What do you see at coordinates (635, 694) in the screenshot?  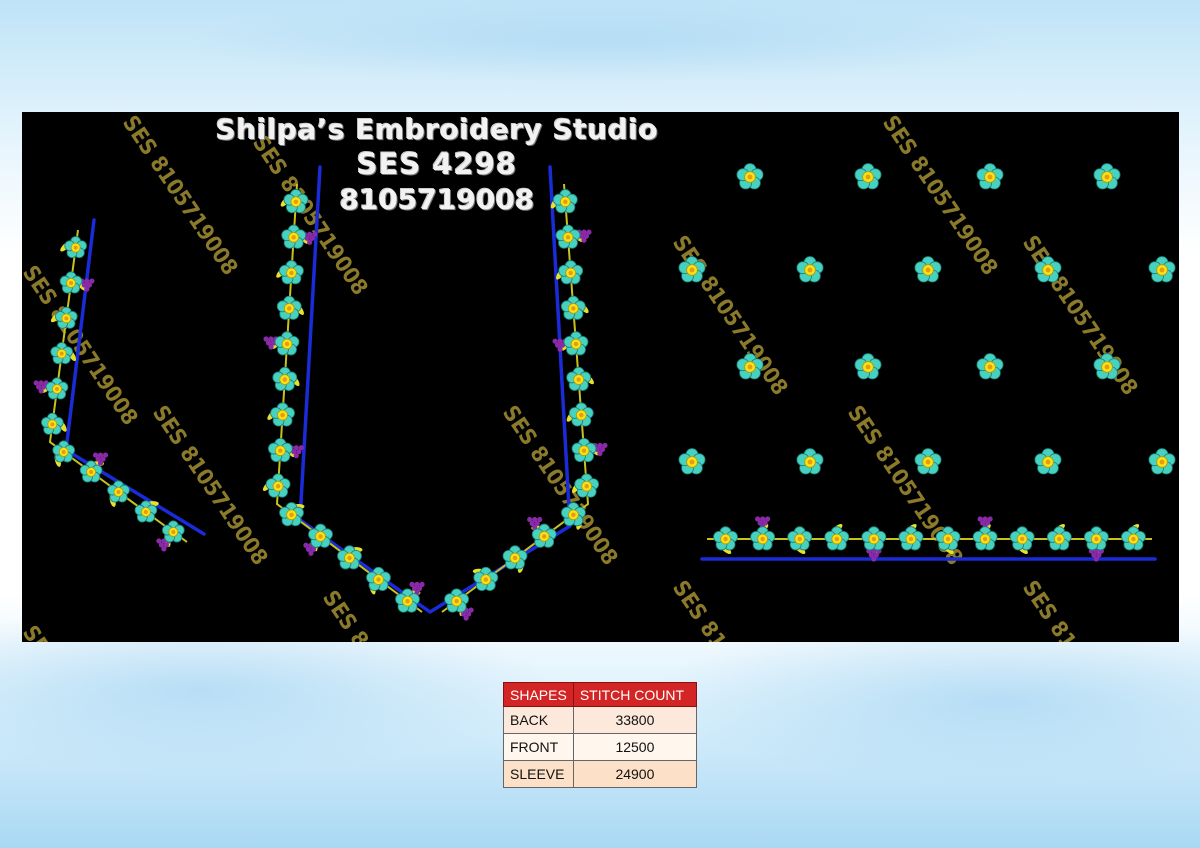 I see `header-stitch-count: STITCH COUNT` at bounding box center [635, 694].